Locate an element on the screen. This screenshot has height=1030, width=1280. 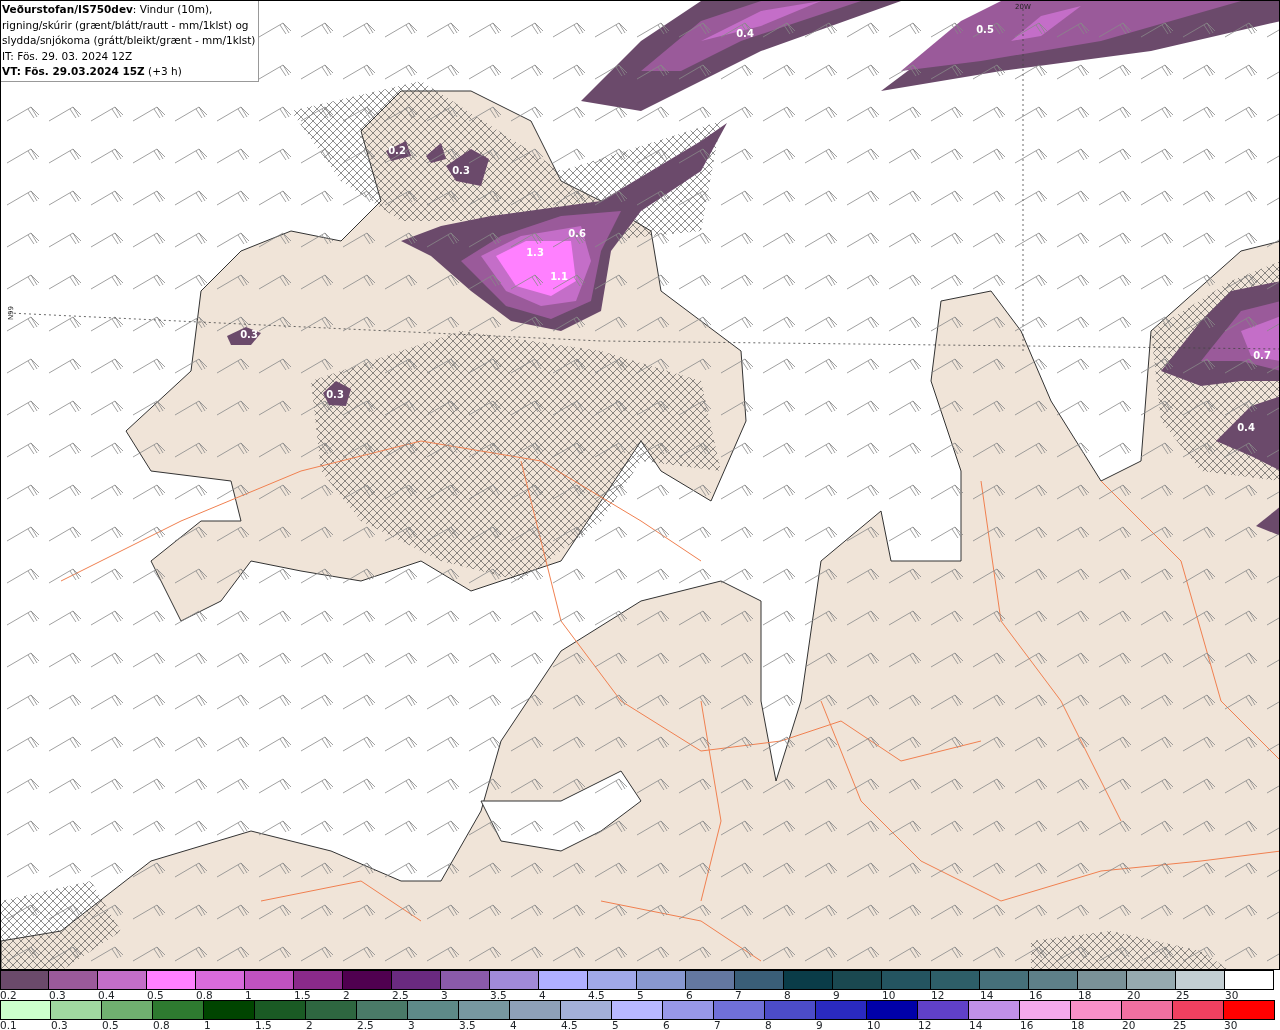
header-description: slydda/snjókoma (grátt/bleikt/grænt - mm/1klst) is located at coordinates (129, 40).